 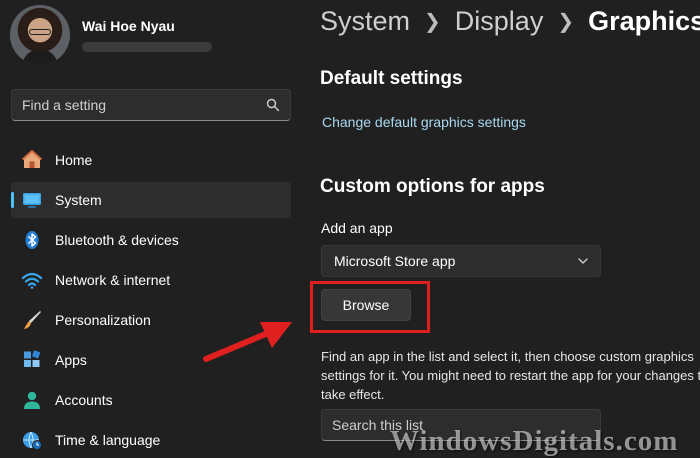 I want to click on sidebar-item-home: Home, so click(x=151, y=160).